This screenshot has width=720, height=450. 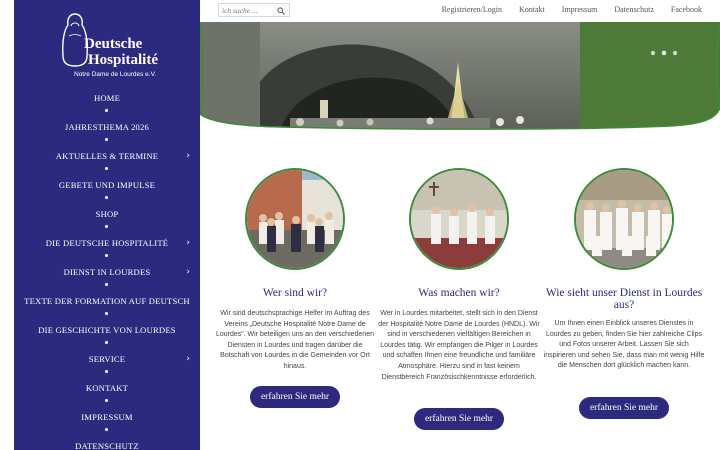 I want to click on column-title: Wie sieht unser Dienst in Lourdes aus?, so click(x=624, y=299).